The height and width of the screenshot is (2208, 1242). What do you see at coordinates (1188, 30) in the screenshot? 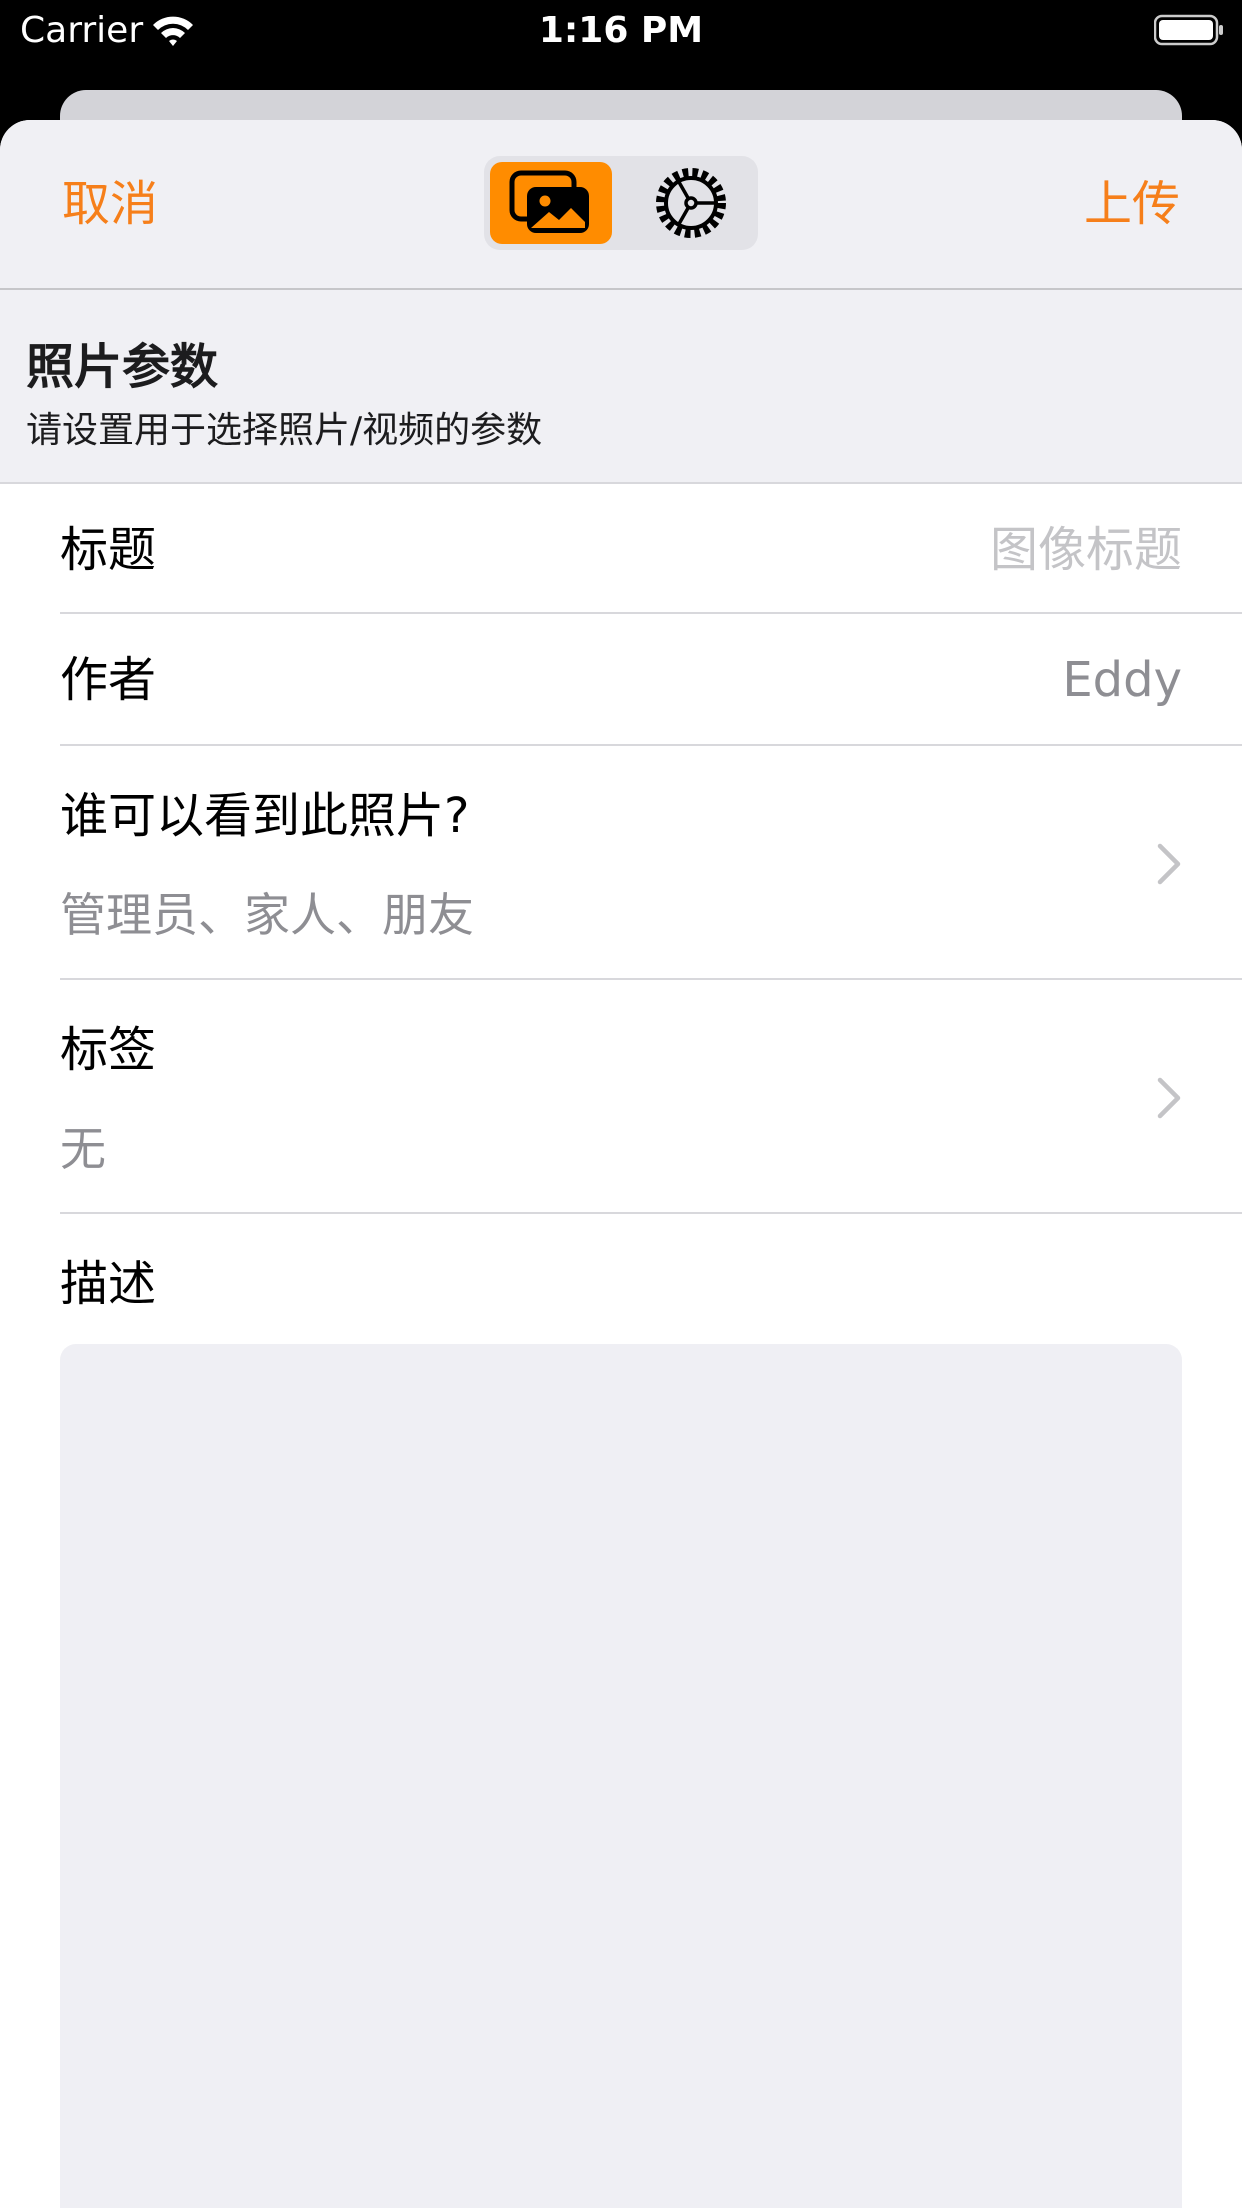
I see `battery-icon` at bounding box center [1188, 30].